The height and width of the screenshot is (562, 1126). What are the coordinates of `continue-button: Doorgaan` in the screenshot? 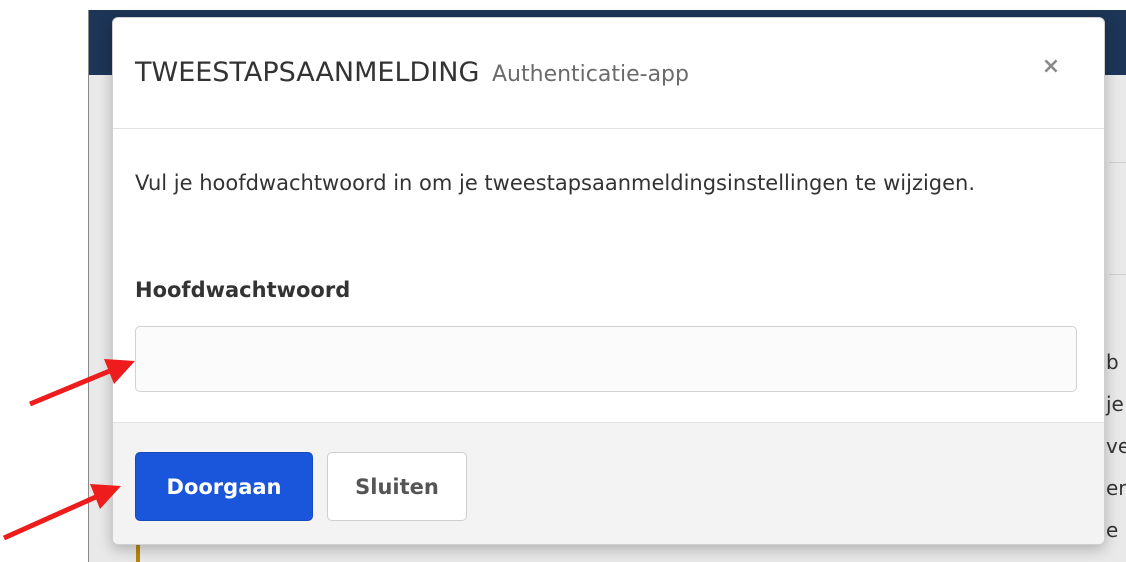 It's located at (224, 486).